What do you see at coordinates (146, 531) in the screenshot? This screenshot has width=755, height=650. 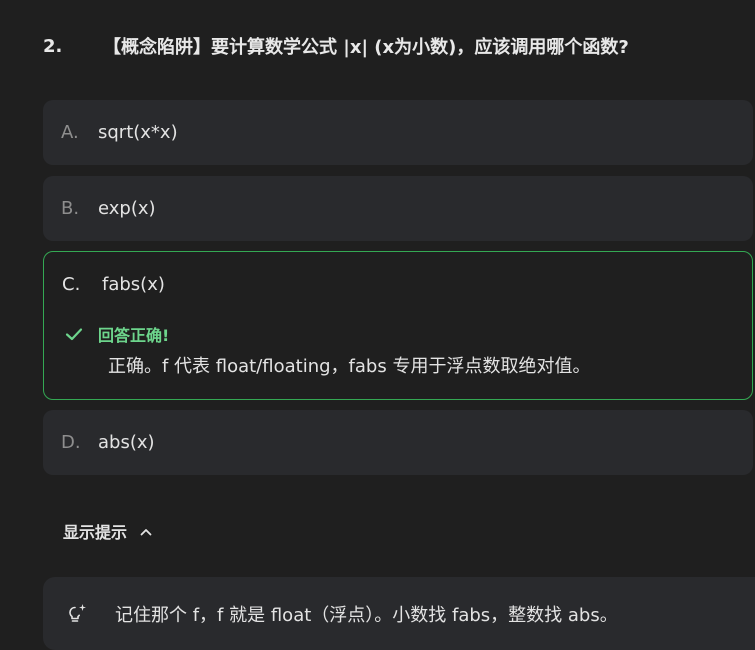 I see `chevron-up-icon` at bounding box center [146, 531].